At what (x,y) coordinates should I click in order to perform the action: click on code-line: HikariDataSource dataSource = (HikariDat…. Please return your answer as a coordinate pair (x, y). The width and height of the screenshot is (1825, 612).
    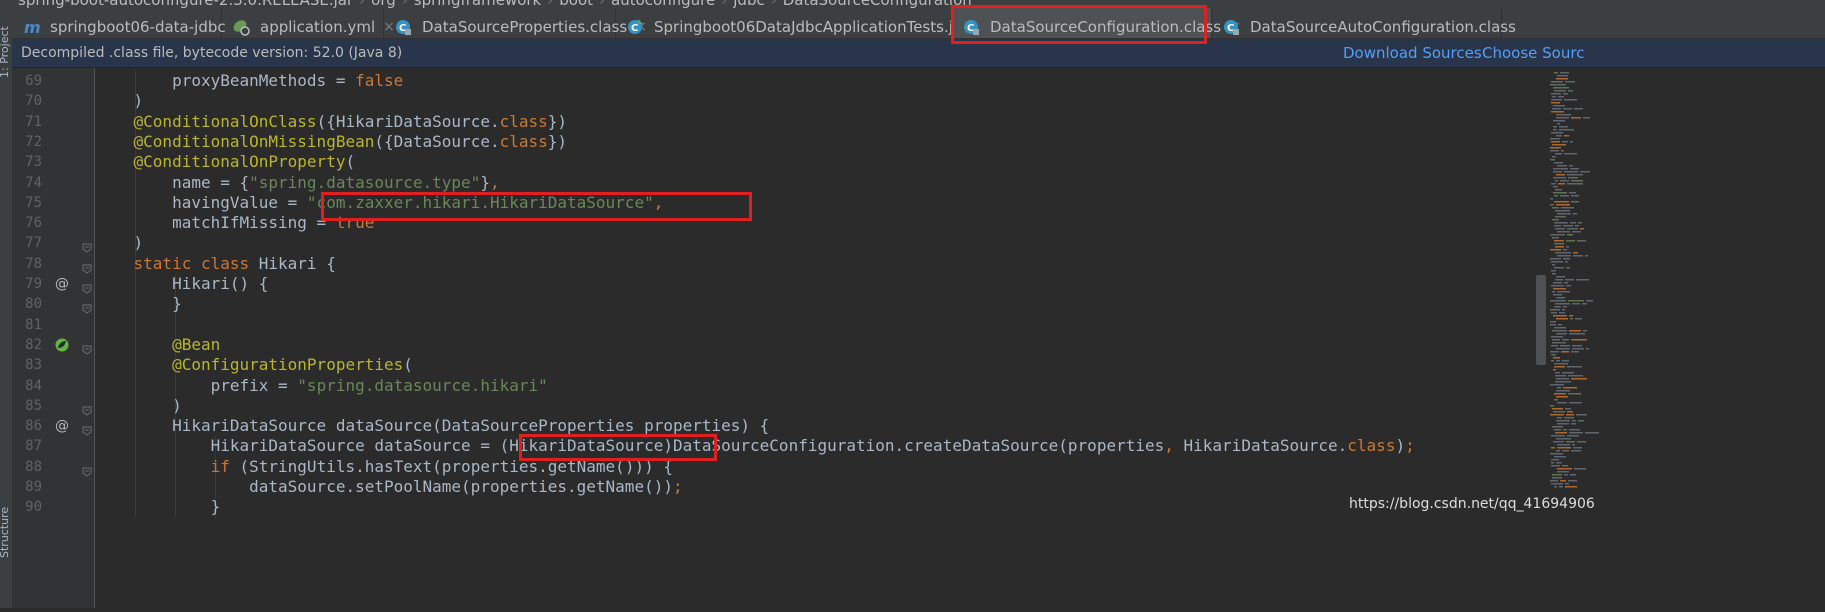
    Looking at the image, I should click on (755, 446).